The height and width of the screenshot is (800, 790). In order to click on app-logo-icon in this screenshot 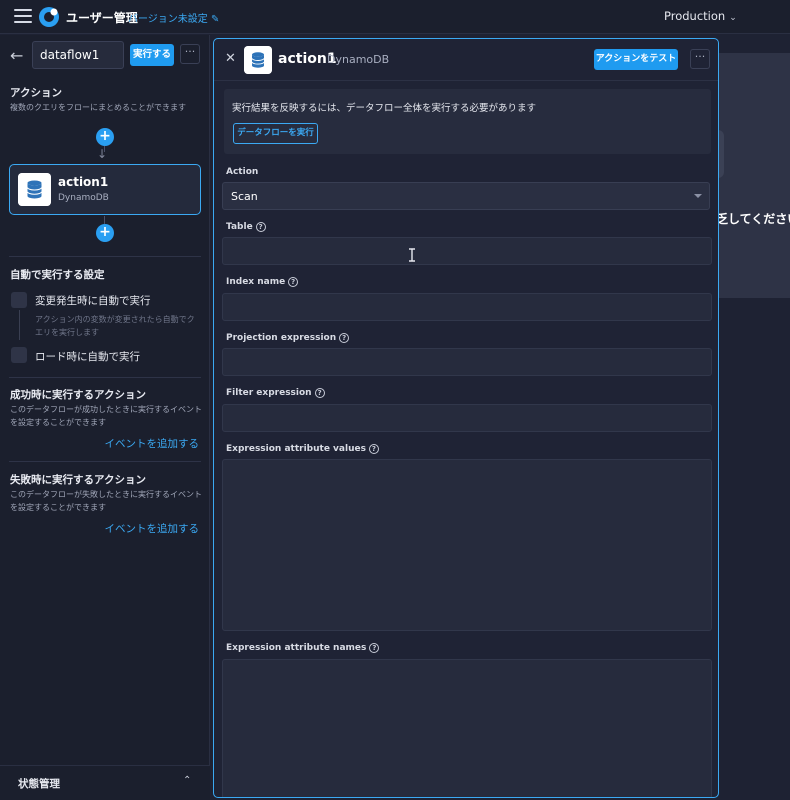, I will do `click(49, 17)`.